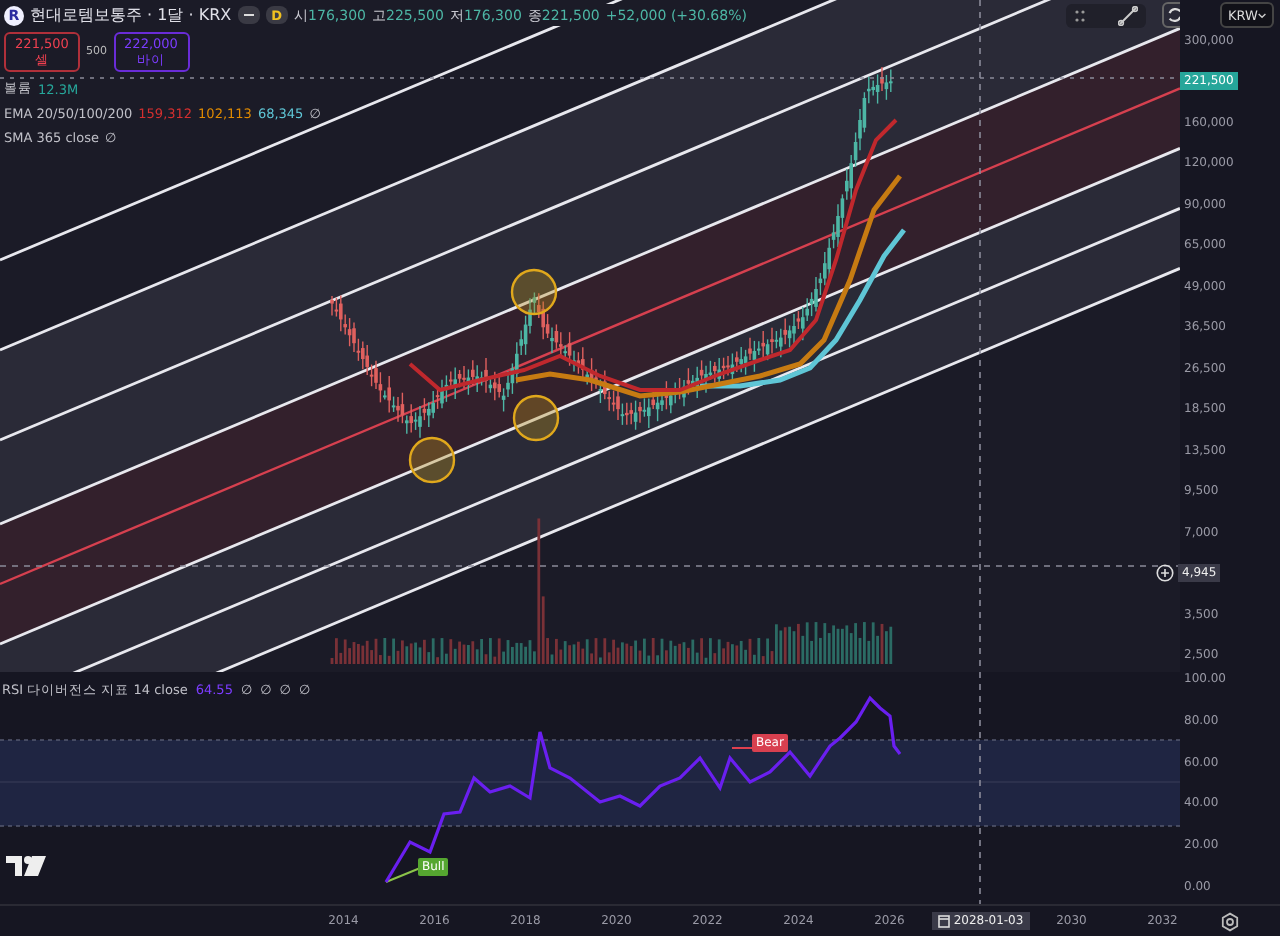 This screenshot has height=936, width=1280. What do you see at coordinates (1261, 15) in the screenshot?
I see `caret-icon` at bounding box center [1261, 15].